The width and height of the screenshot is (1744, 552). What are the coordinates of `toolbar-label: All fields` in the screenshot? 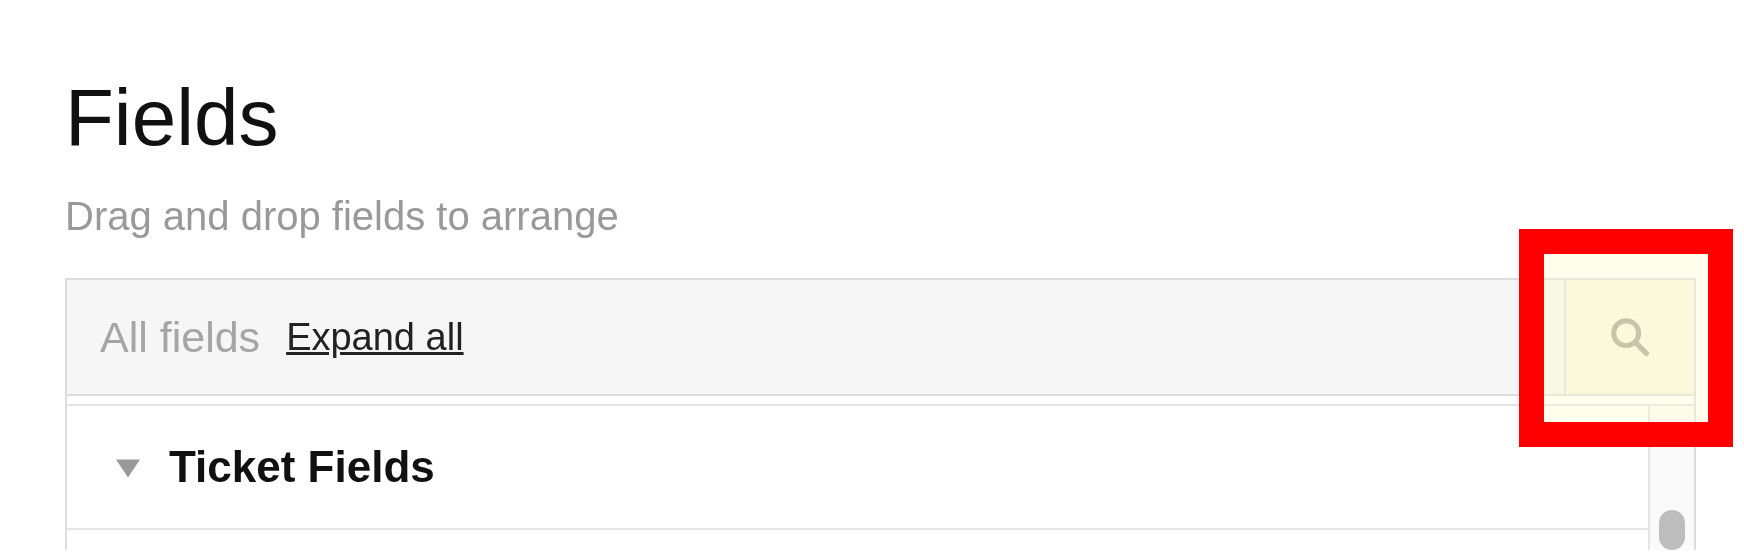 It's located at (180, 337).